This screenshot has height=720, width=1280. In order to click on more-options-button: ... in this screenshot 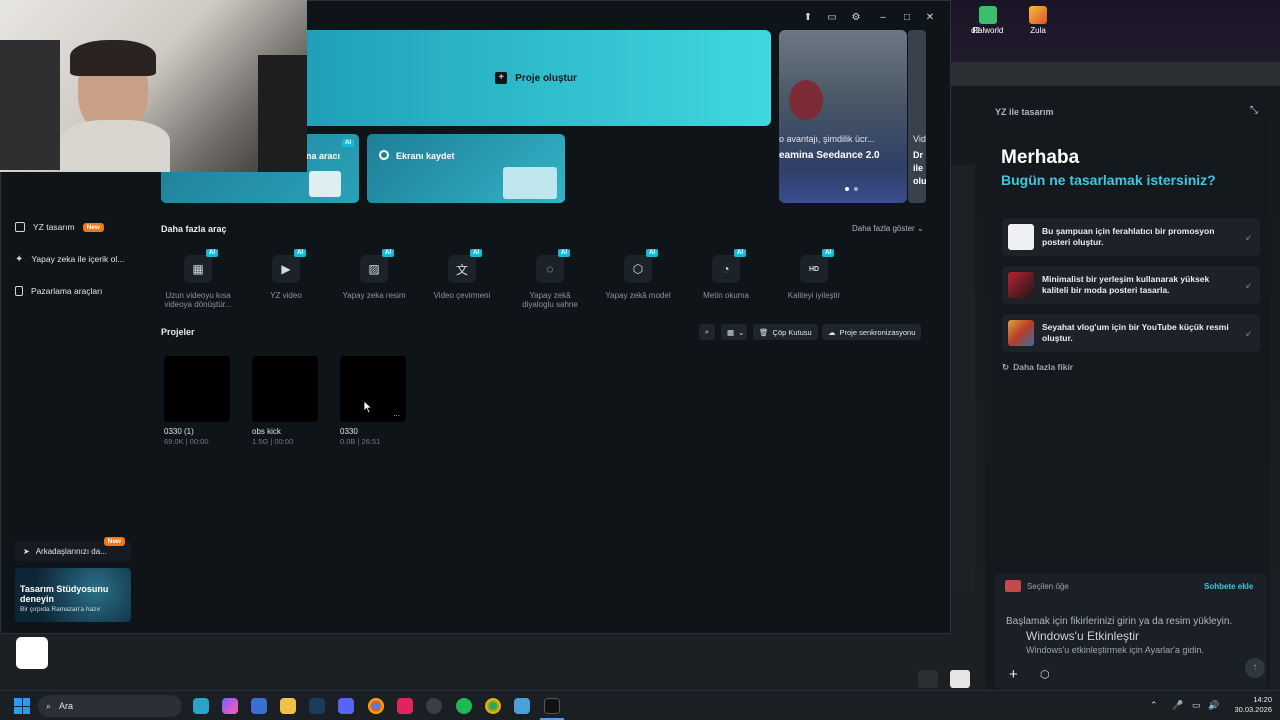, I will do `click(396, 413)`.